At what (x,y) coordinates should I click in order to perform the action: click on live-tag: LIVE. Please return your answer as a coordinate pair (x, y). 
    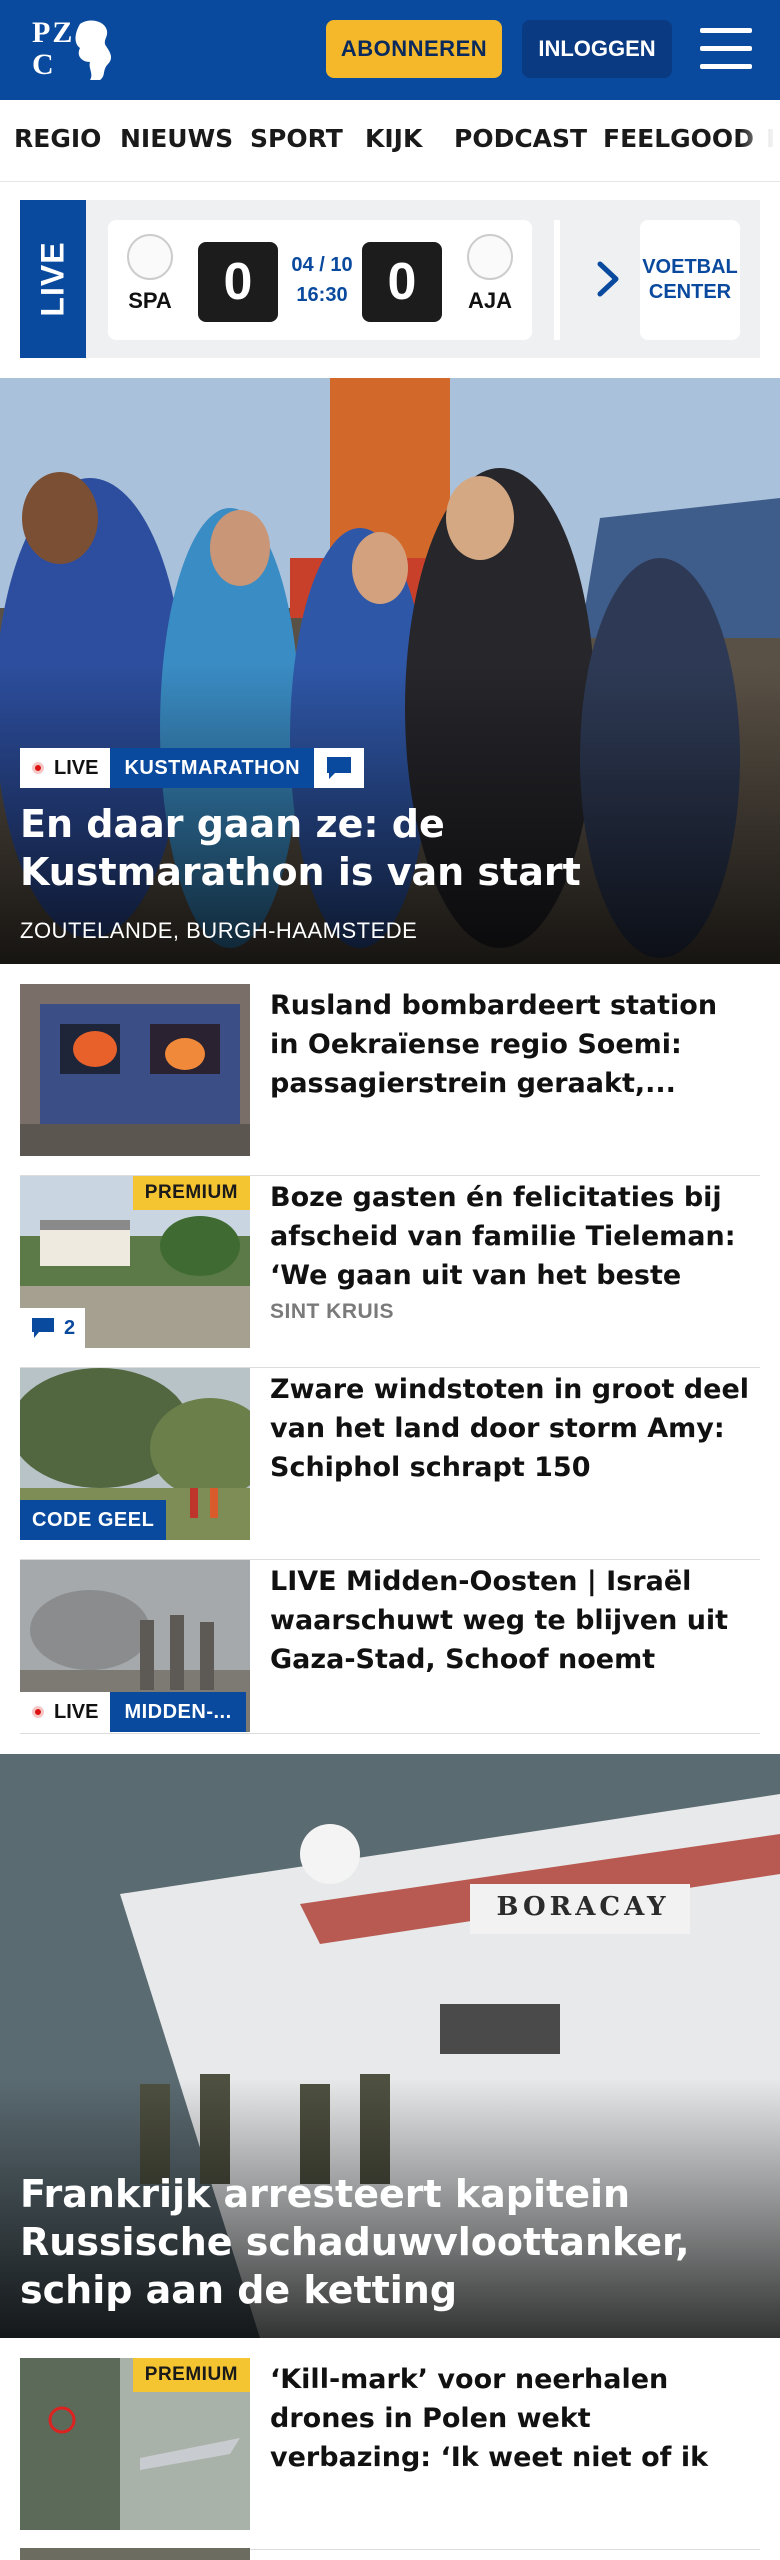
    Looking at the image, I should click on (53, 279).